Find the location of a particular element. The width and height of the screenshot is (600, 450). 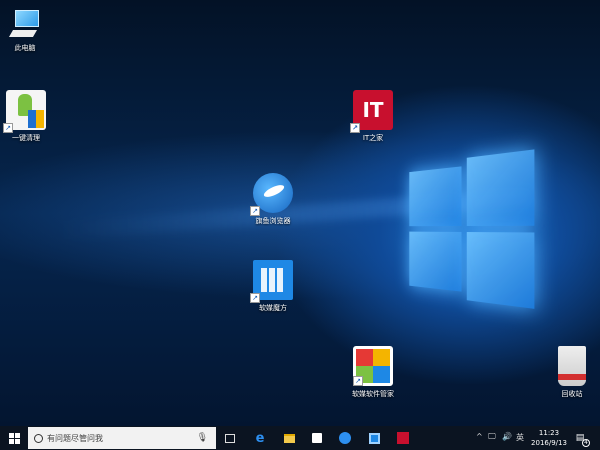

search-placeholder: 有问题尽管问我 is located at coordinates (75, 438).